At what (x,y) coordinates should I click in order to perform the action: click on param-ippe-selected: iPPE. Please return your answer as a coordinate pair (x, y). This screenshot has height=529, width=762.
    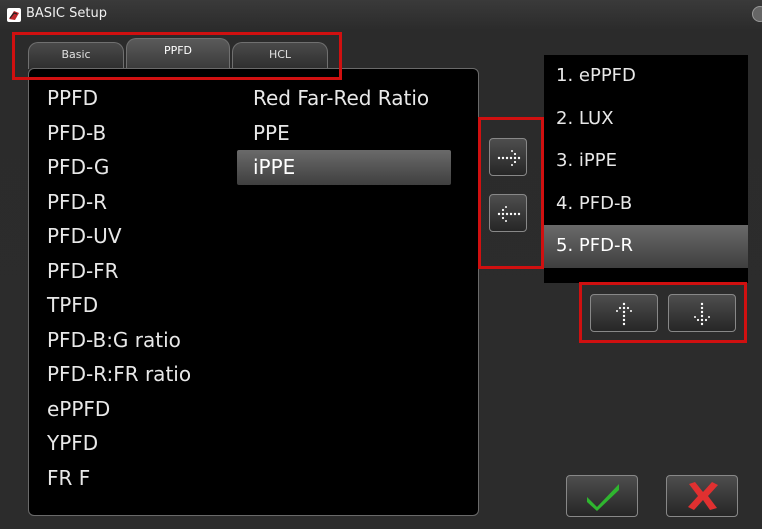
    Looking at the image, I should click on (344, 167).